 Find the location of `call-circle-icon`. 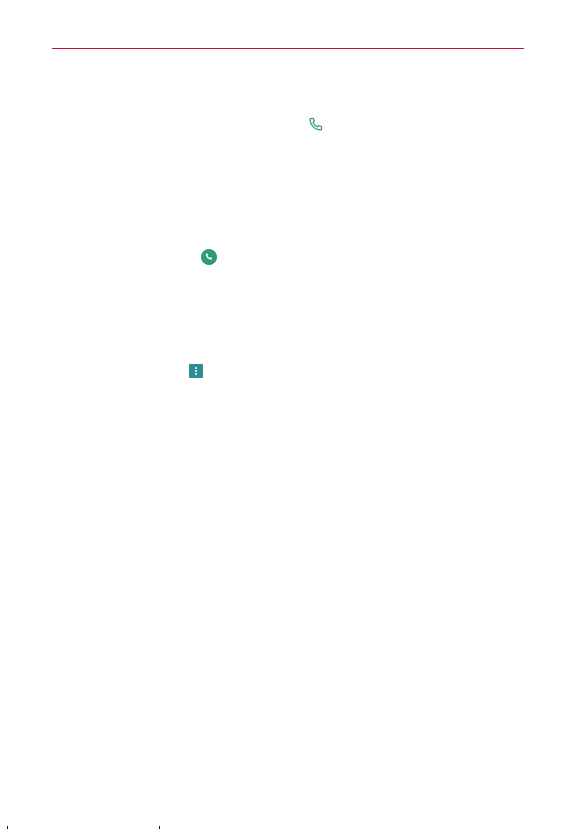

call-circle-icon is located at coordinates (209, 257).